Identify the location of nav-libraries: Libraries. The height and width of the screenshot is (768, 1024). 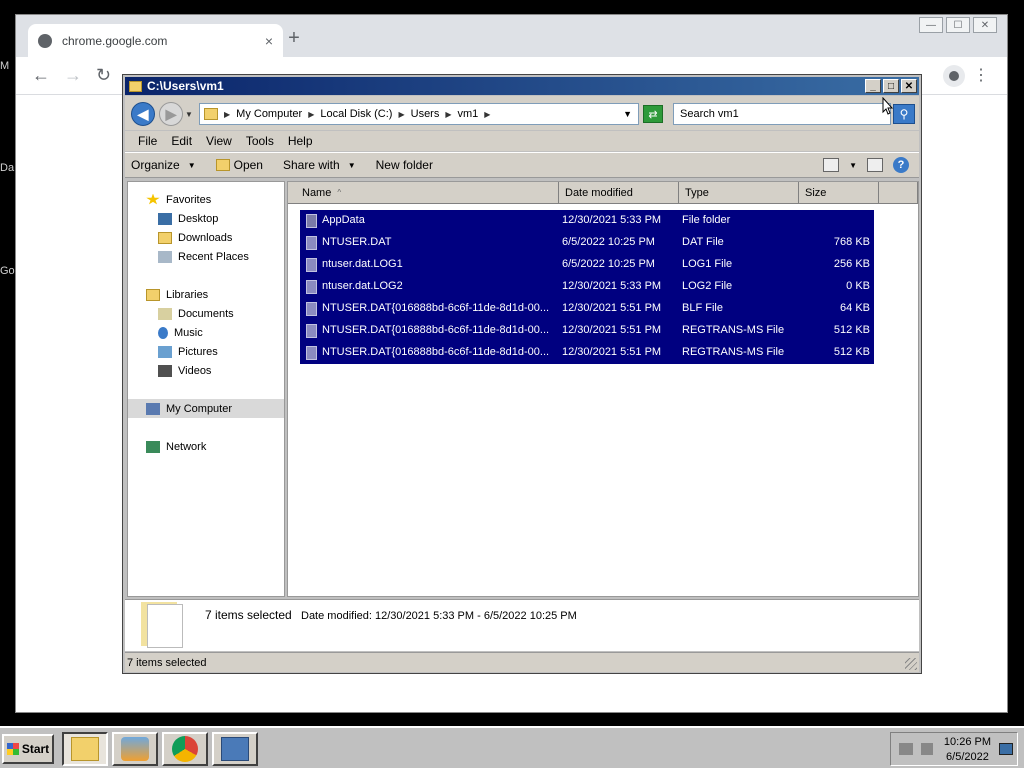
(206, 294).